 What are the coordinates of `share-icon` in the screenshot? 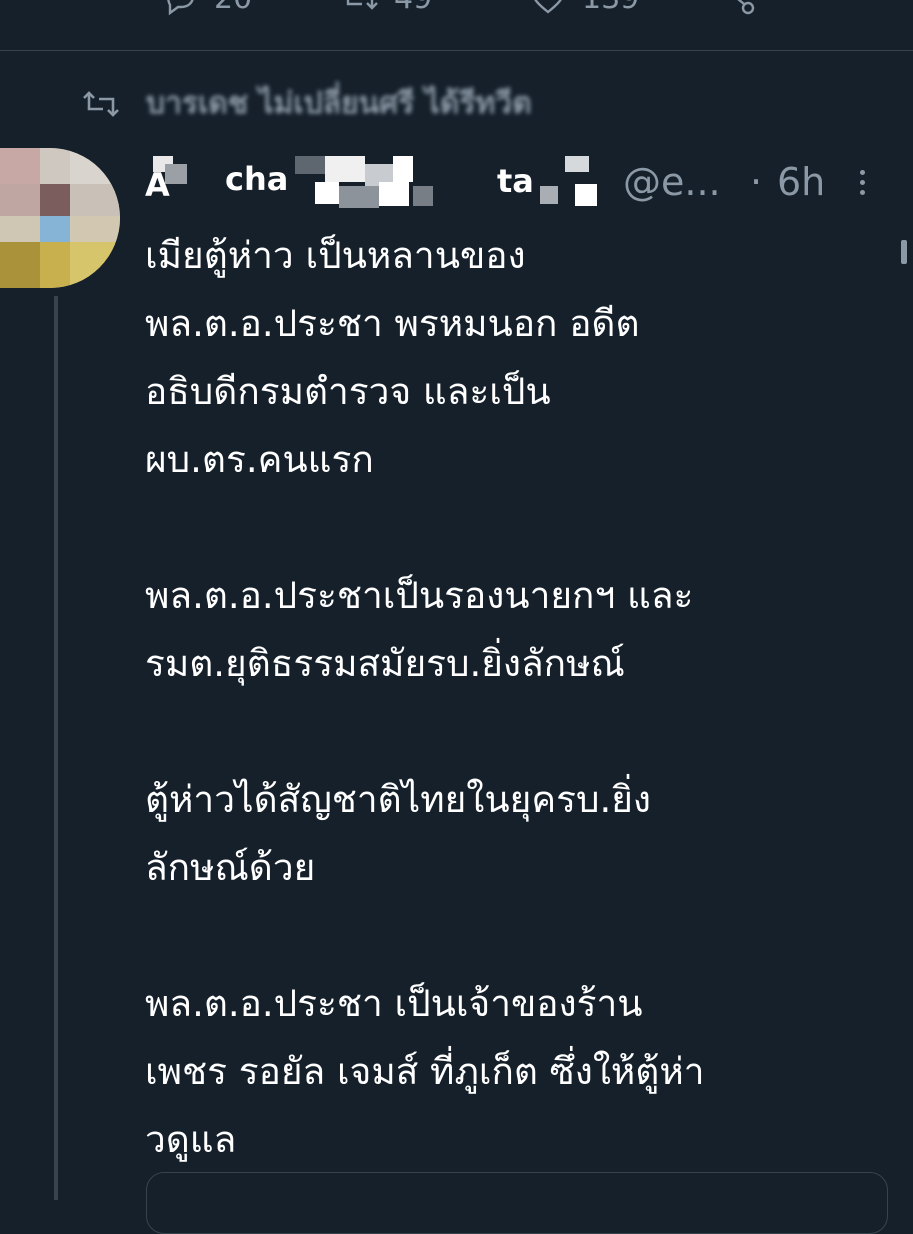 It's located at (746, 7).